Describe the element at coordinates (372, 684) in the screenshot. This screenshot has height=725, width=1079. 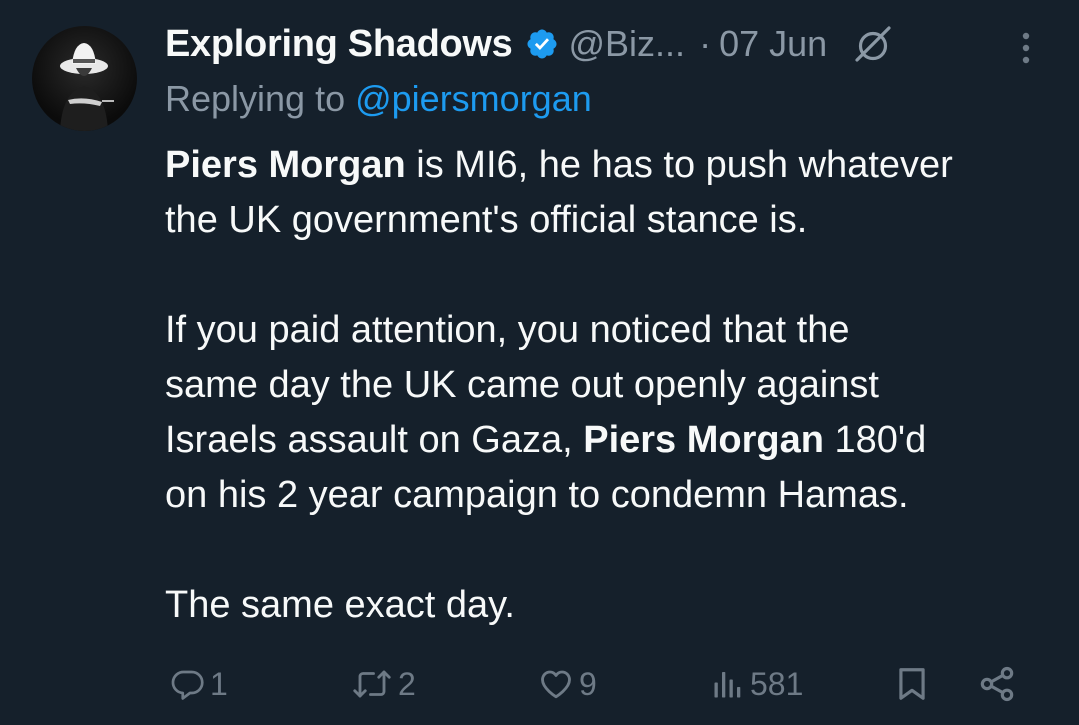
I see `retweet-icon` at that location.